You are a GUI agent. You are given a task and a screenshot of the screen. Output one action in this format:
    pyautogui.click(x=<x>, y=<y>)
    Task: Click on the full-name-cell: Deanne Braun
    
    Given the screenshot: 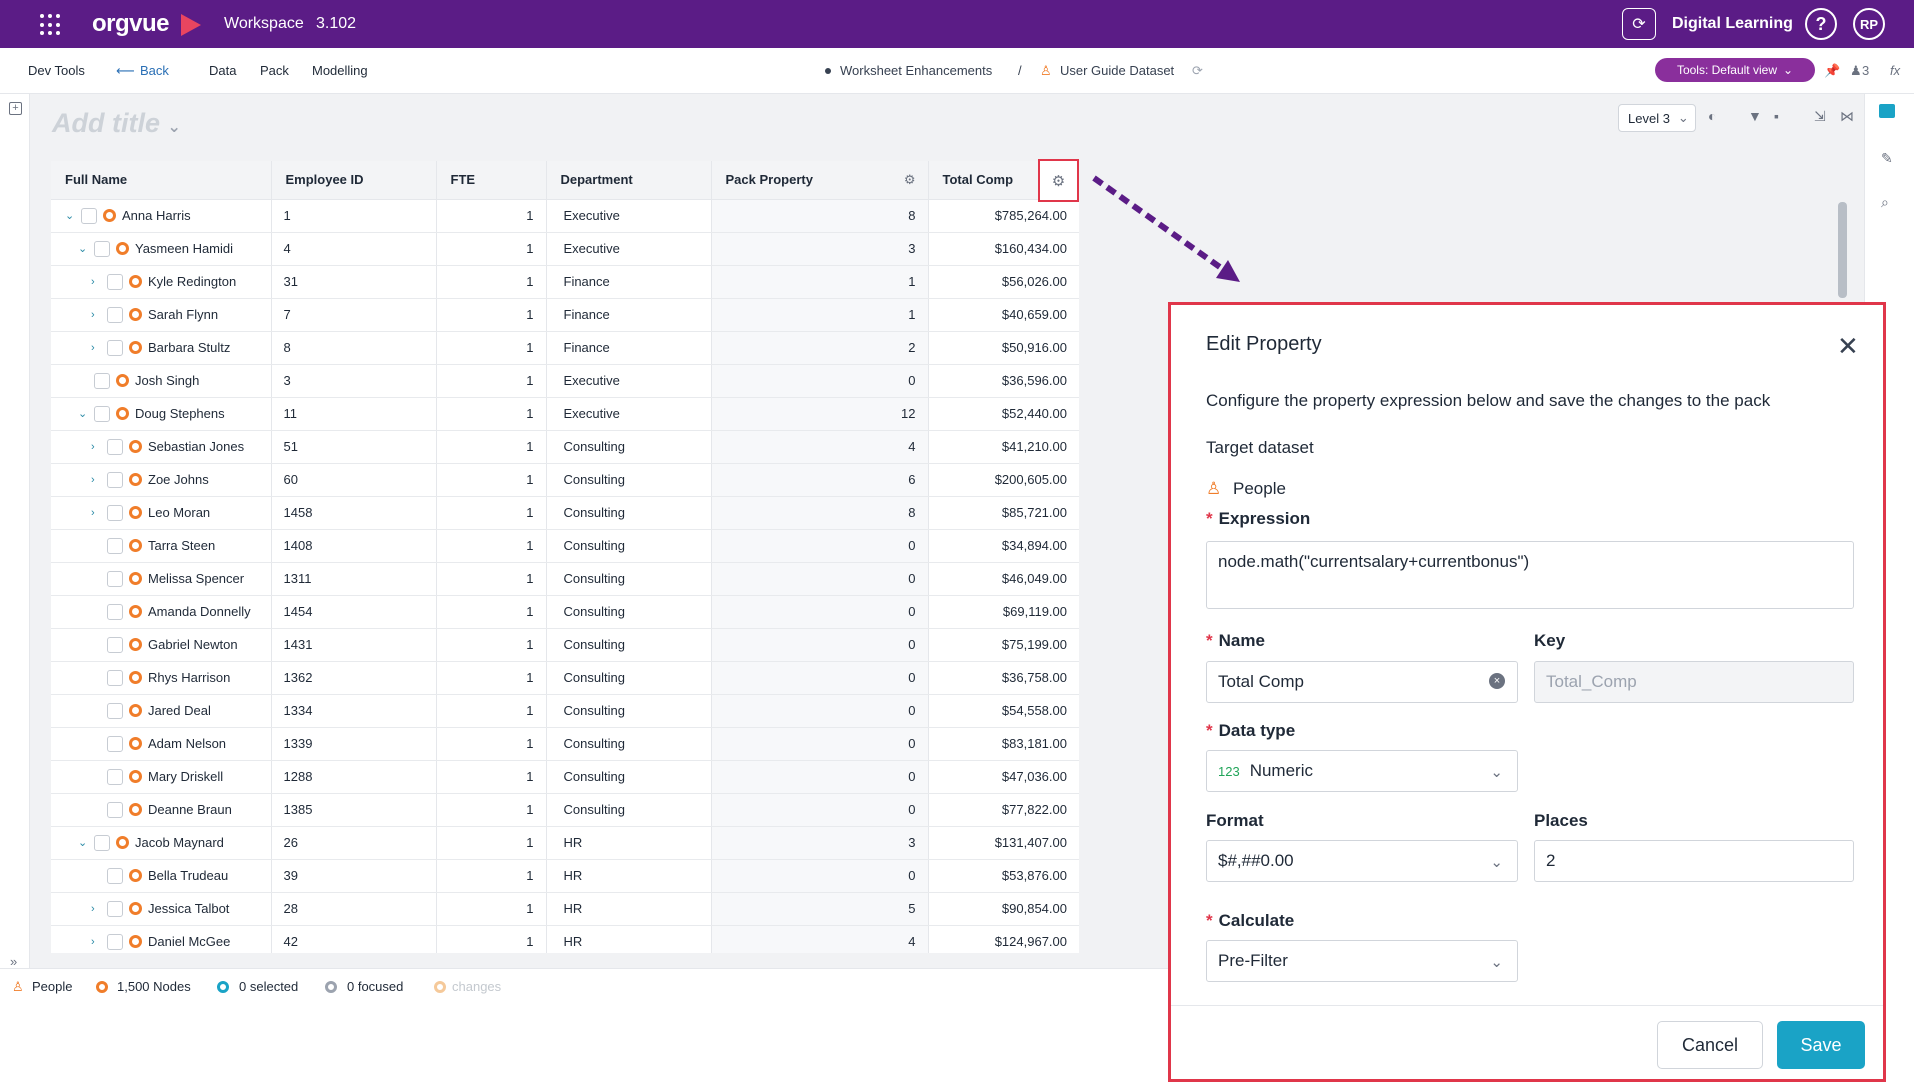 What is the action you would take?
    pyautogui.click(x=161, y=810)
    